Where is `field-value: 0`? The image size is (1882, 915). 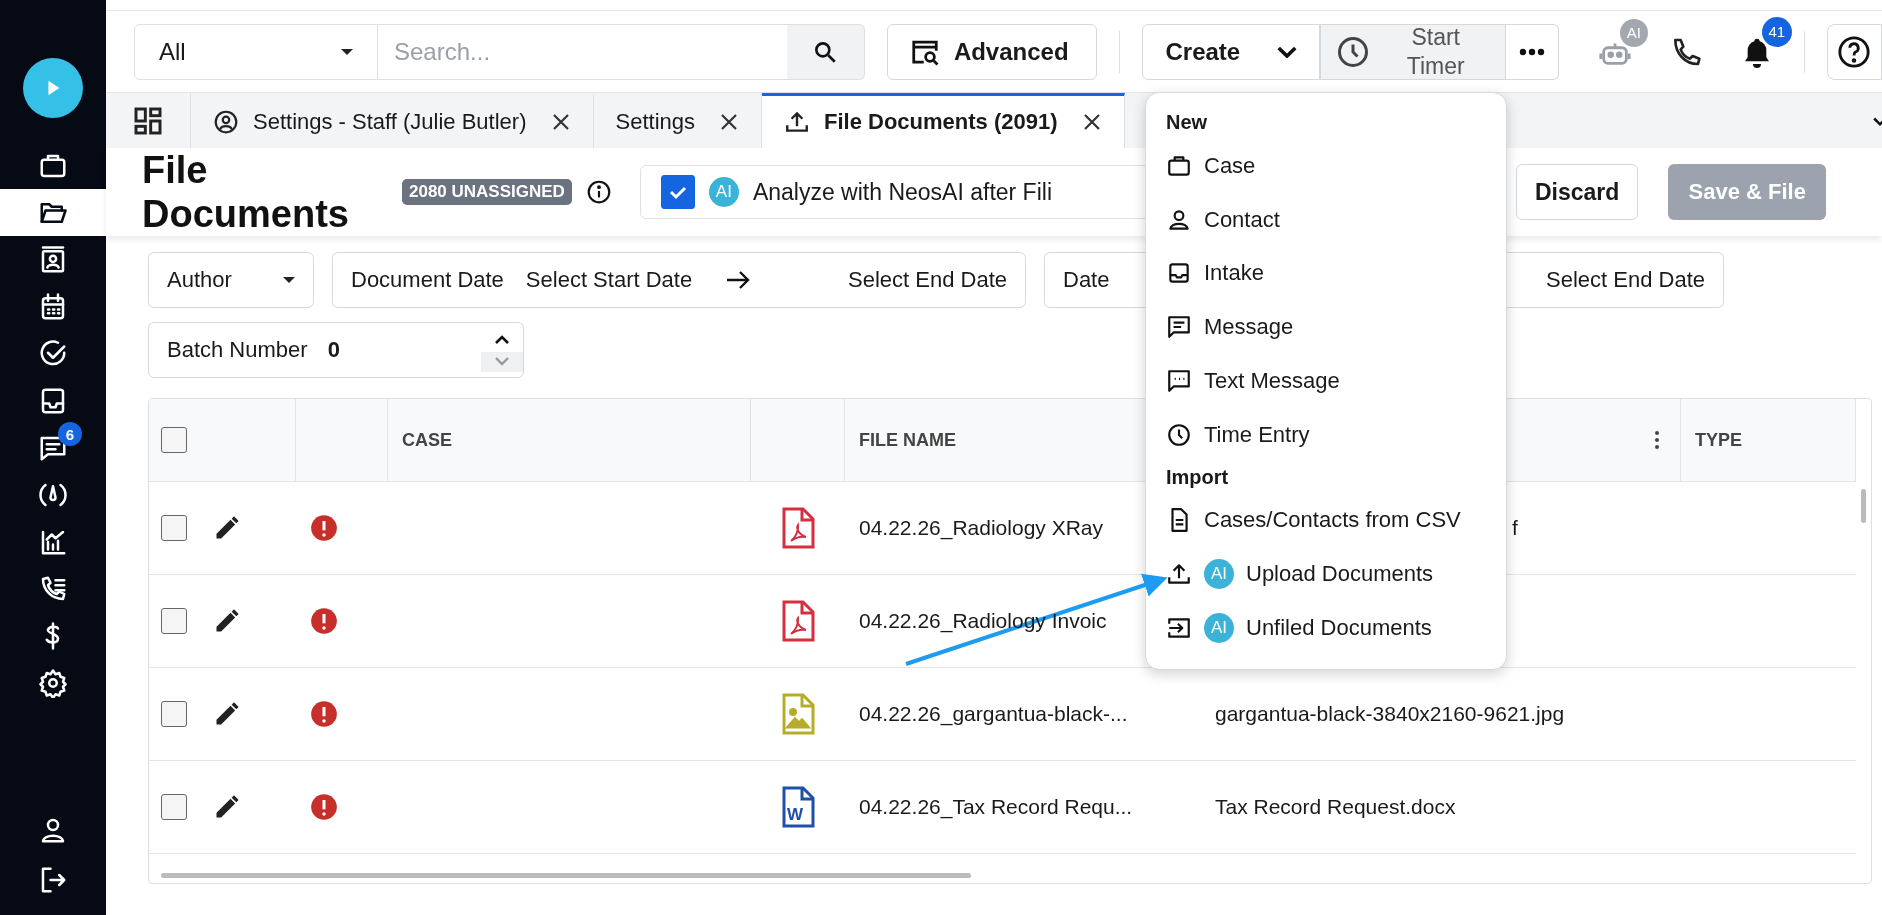 field-value: 0 is located at coordinates (333, 350).